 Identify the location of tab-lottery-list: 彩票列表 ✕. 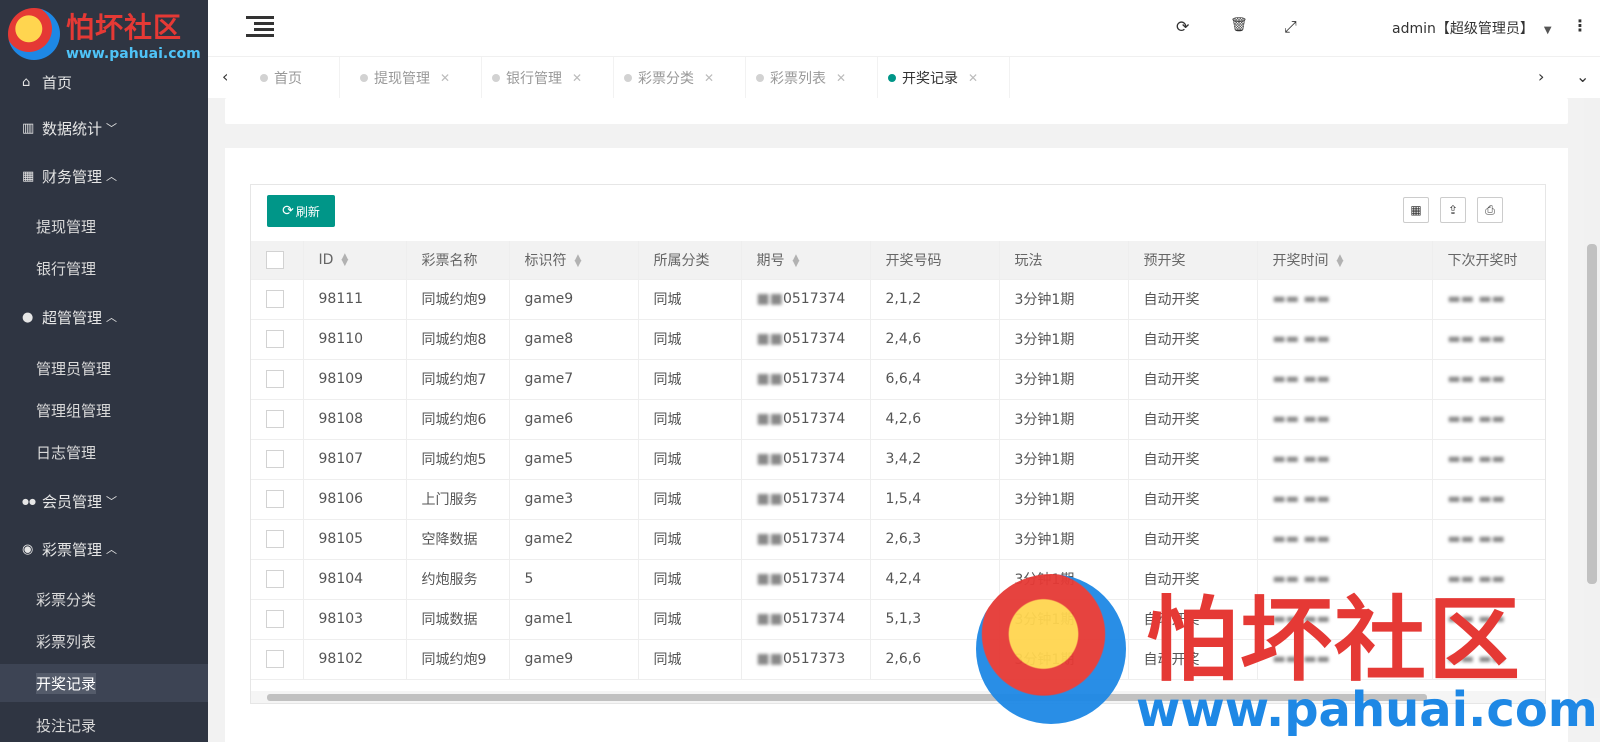
(817, 78).